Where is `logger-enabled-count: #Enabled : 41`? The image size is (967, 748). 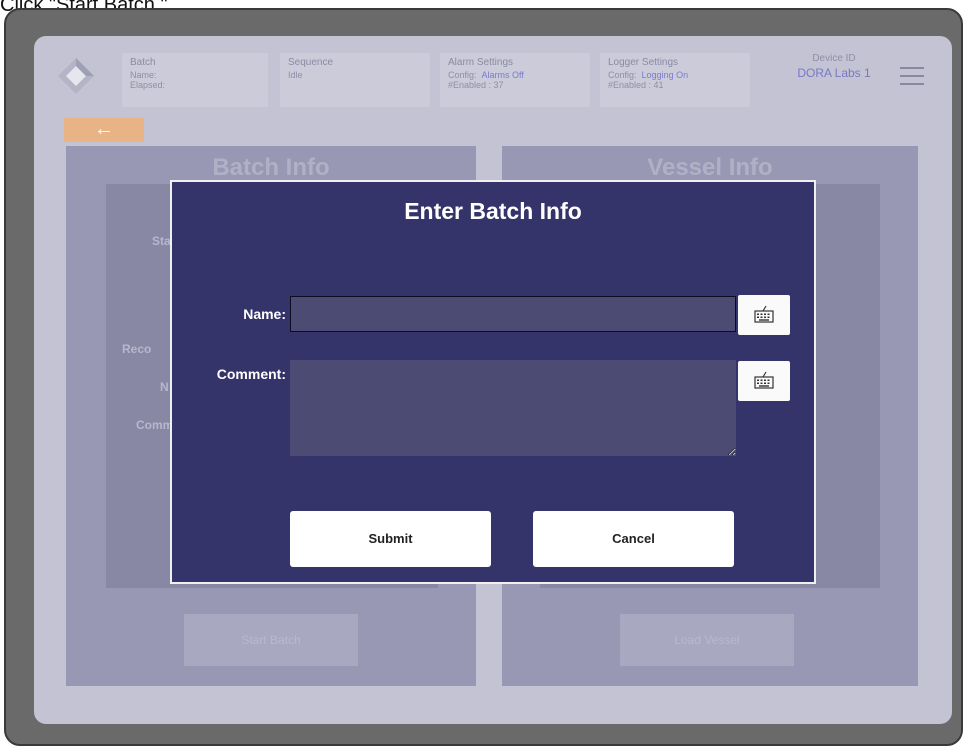
logger-enabled-count: #Enabled : 41 is located at coordinates (636, 85).